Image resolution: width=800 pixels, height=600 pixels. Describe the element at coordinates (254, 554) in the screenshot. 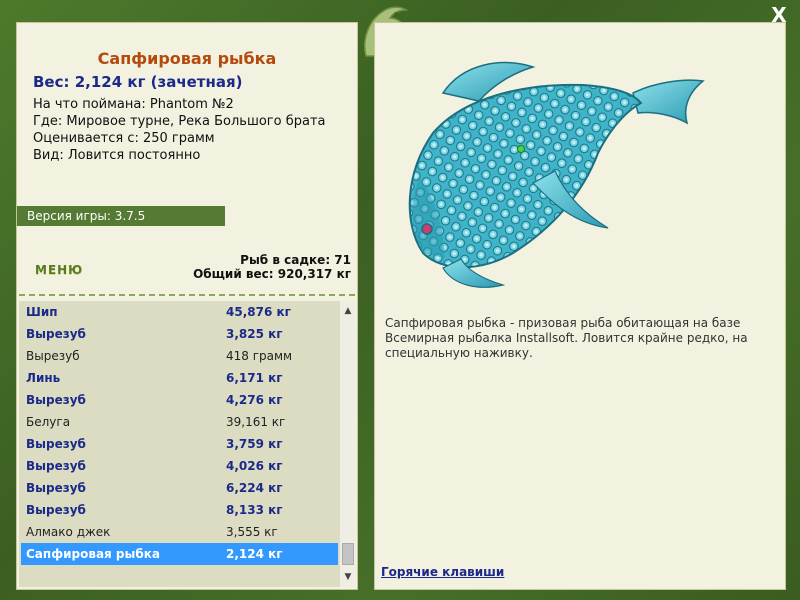

I see `catch-fish-weight: 2,124 кг` at that location.